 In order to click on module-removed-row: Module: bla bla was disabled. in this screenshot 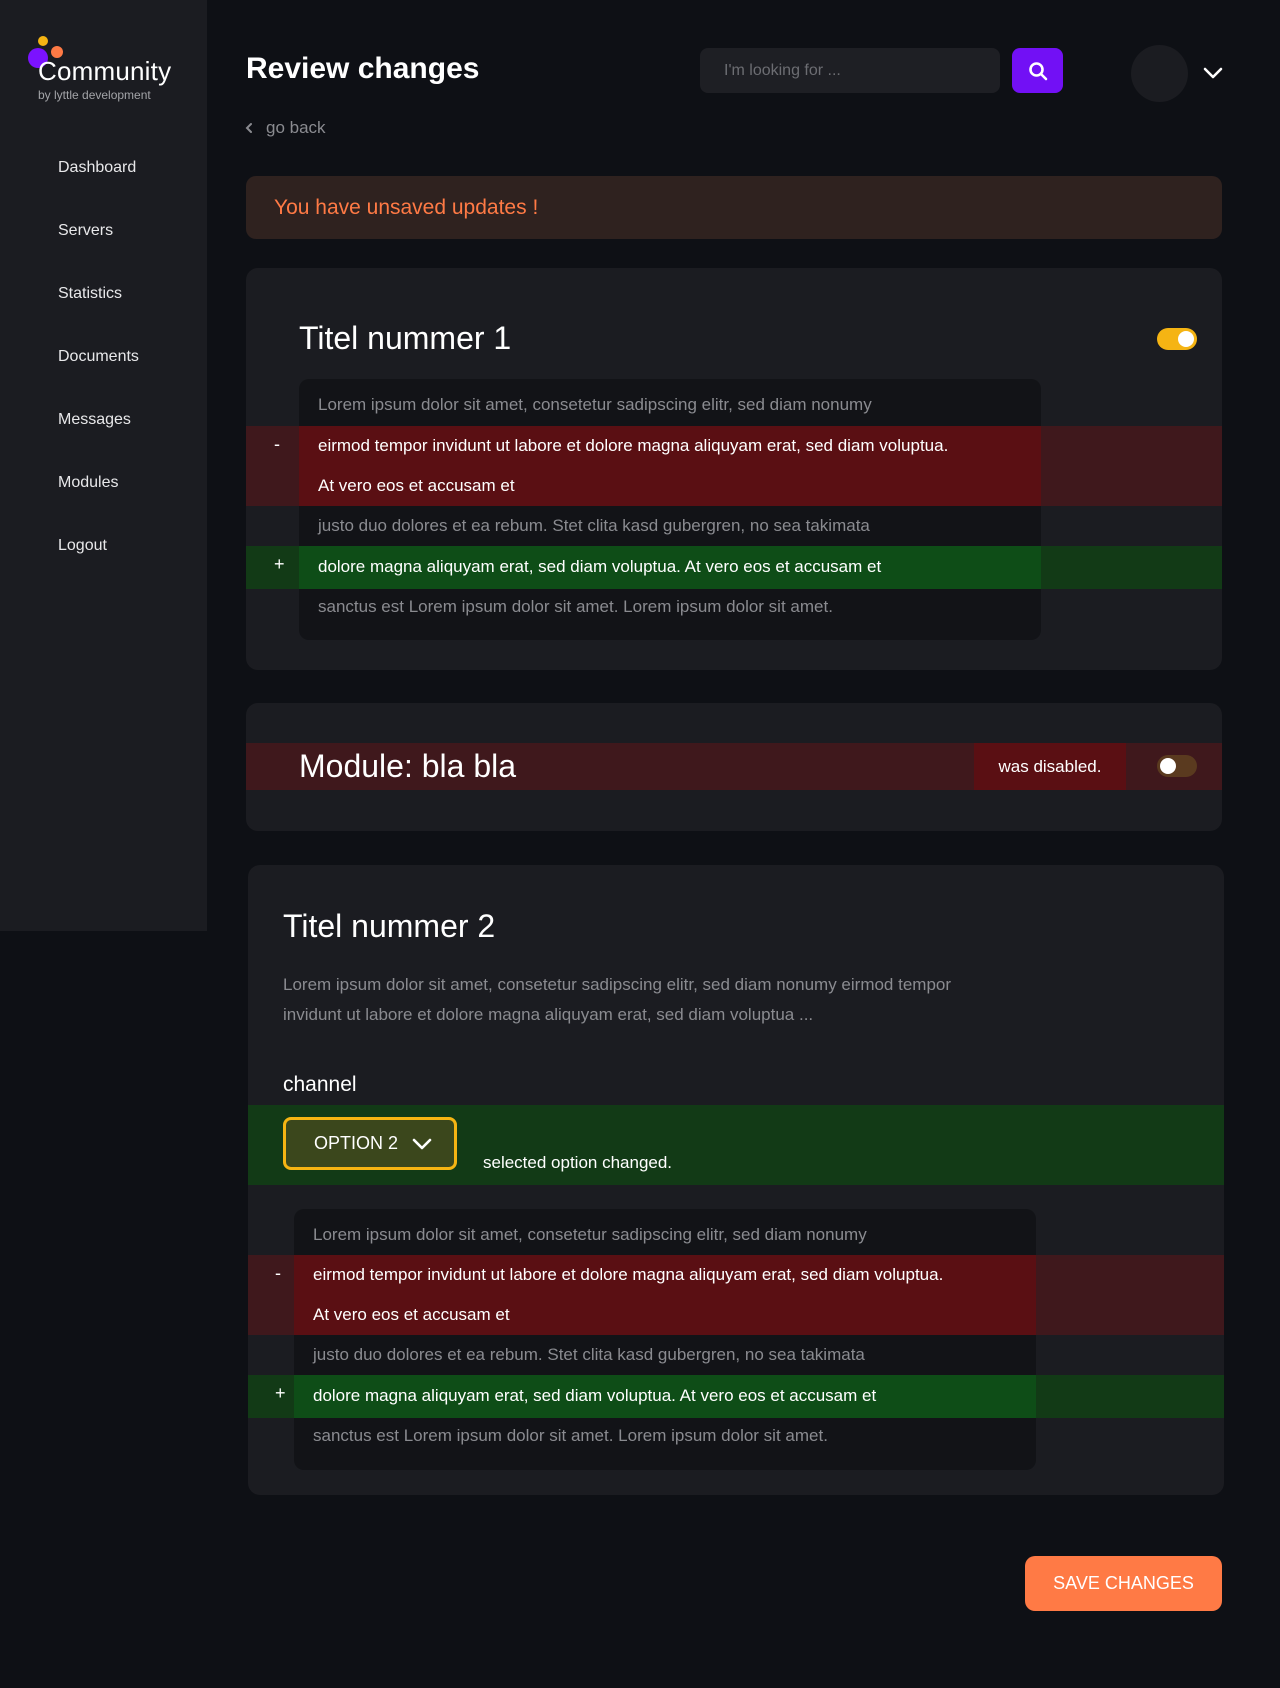, I will do `click(734, 766)`.